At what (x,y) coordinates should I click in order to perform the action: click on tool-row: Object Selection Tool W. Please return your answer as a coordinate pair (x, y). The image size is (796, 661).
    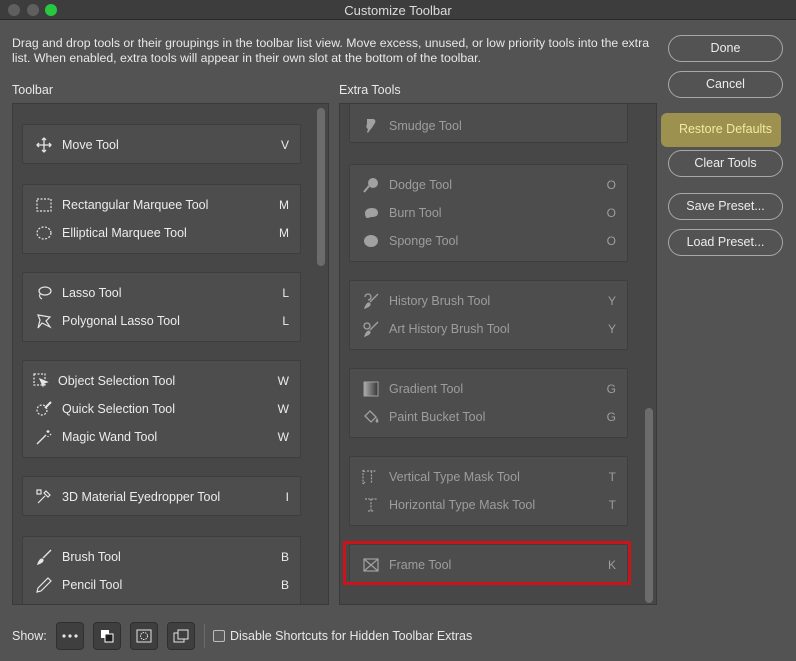
    Looking at the image, I should click on (161, 381).